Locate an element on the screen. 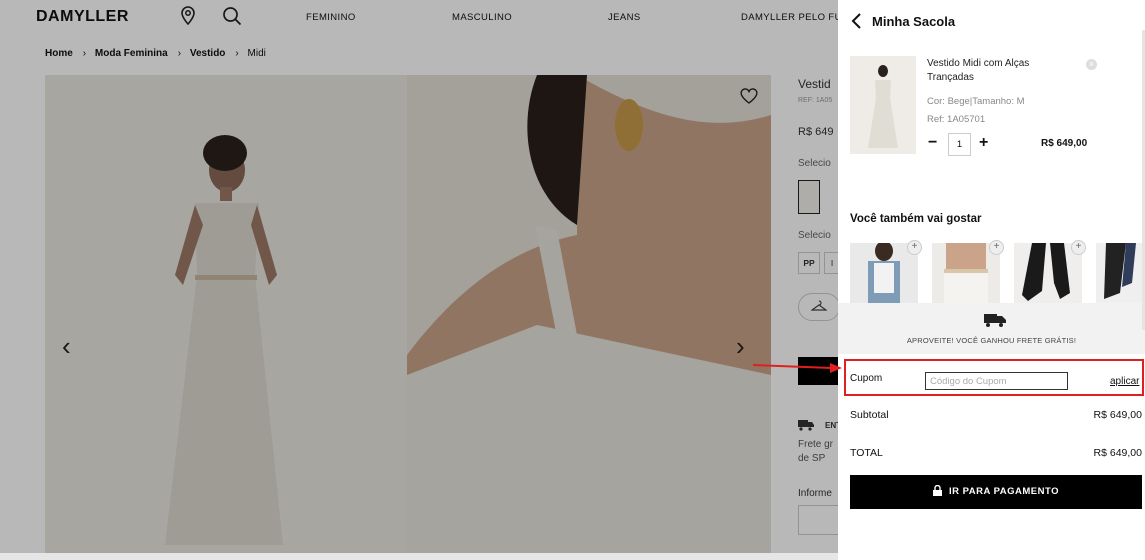  annotation-arrow-icon is located at coordinates (797, 368).